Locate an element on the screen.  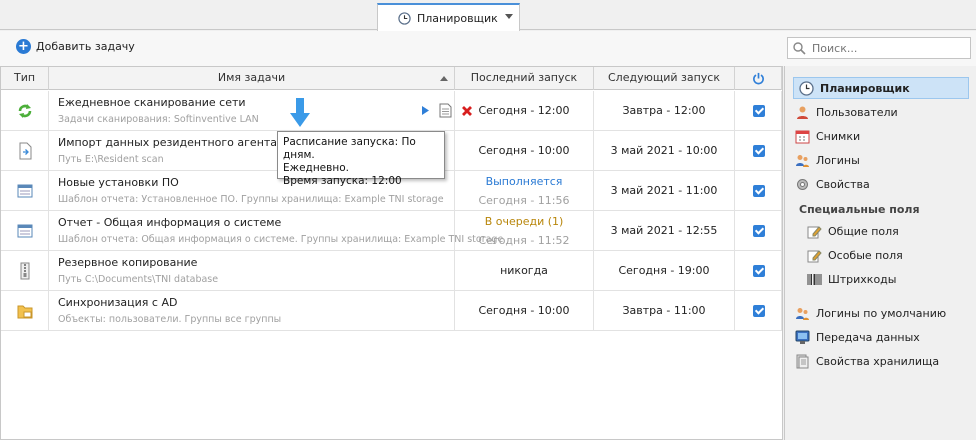
task-details: Путь C:\Documents\TNI database is located at coordinates (138, 279).